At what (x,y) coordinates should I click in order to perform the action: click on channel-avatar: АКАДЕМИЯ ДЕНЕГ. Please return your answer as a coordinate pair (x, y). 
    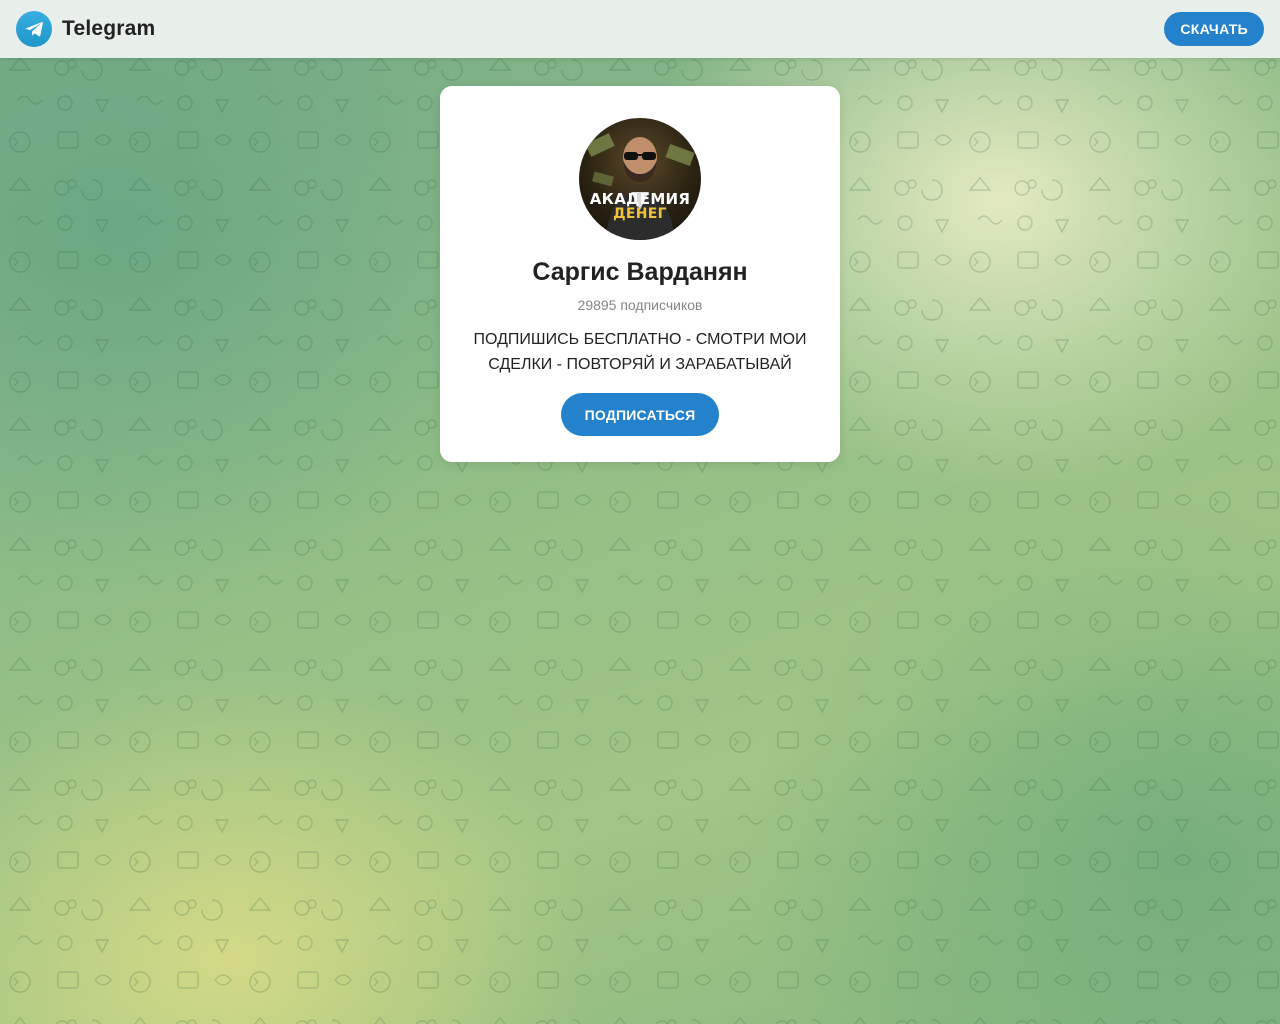
    Looking at the image, I should click on (640, 179).